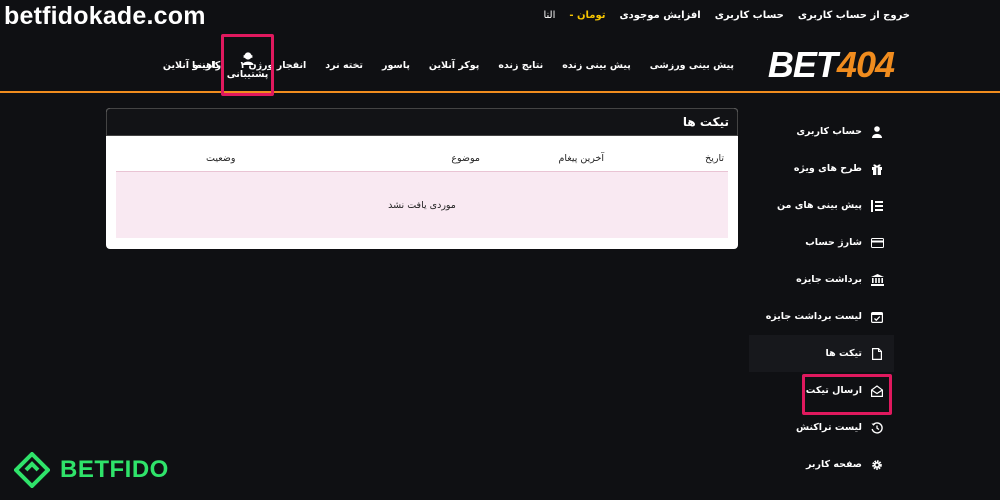  I want to click on nav-sports-betting: پیش بینی ورزشی, so click(692, 65).